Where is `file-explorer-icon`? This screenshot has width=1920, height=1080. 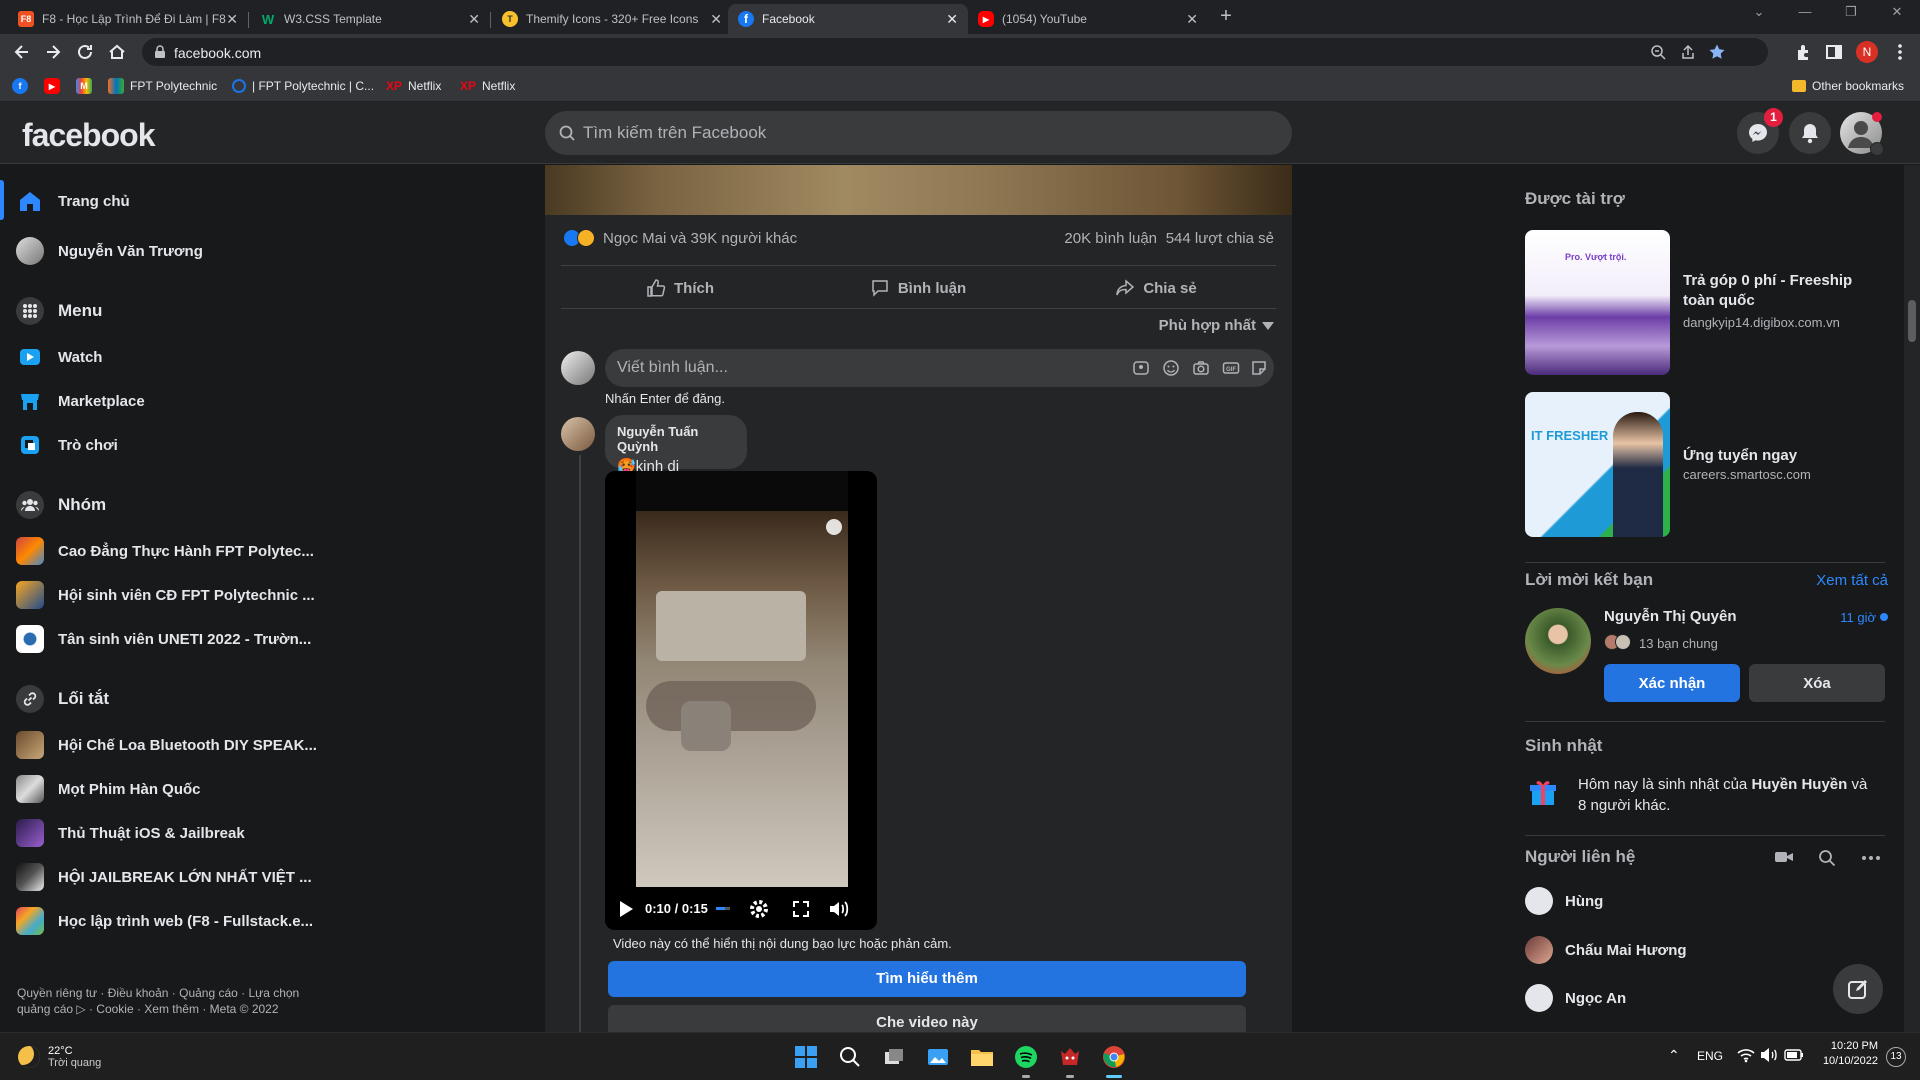
file-explorer-icon is located at coordinates (982, 1057).